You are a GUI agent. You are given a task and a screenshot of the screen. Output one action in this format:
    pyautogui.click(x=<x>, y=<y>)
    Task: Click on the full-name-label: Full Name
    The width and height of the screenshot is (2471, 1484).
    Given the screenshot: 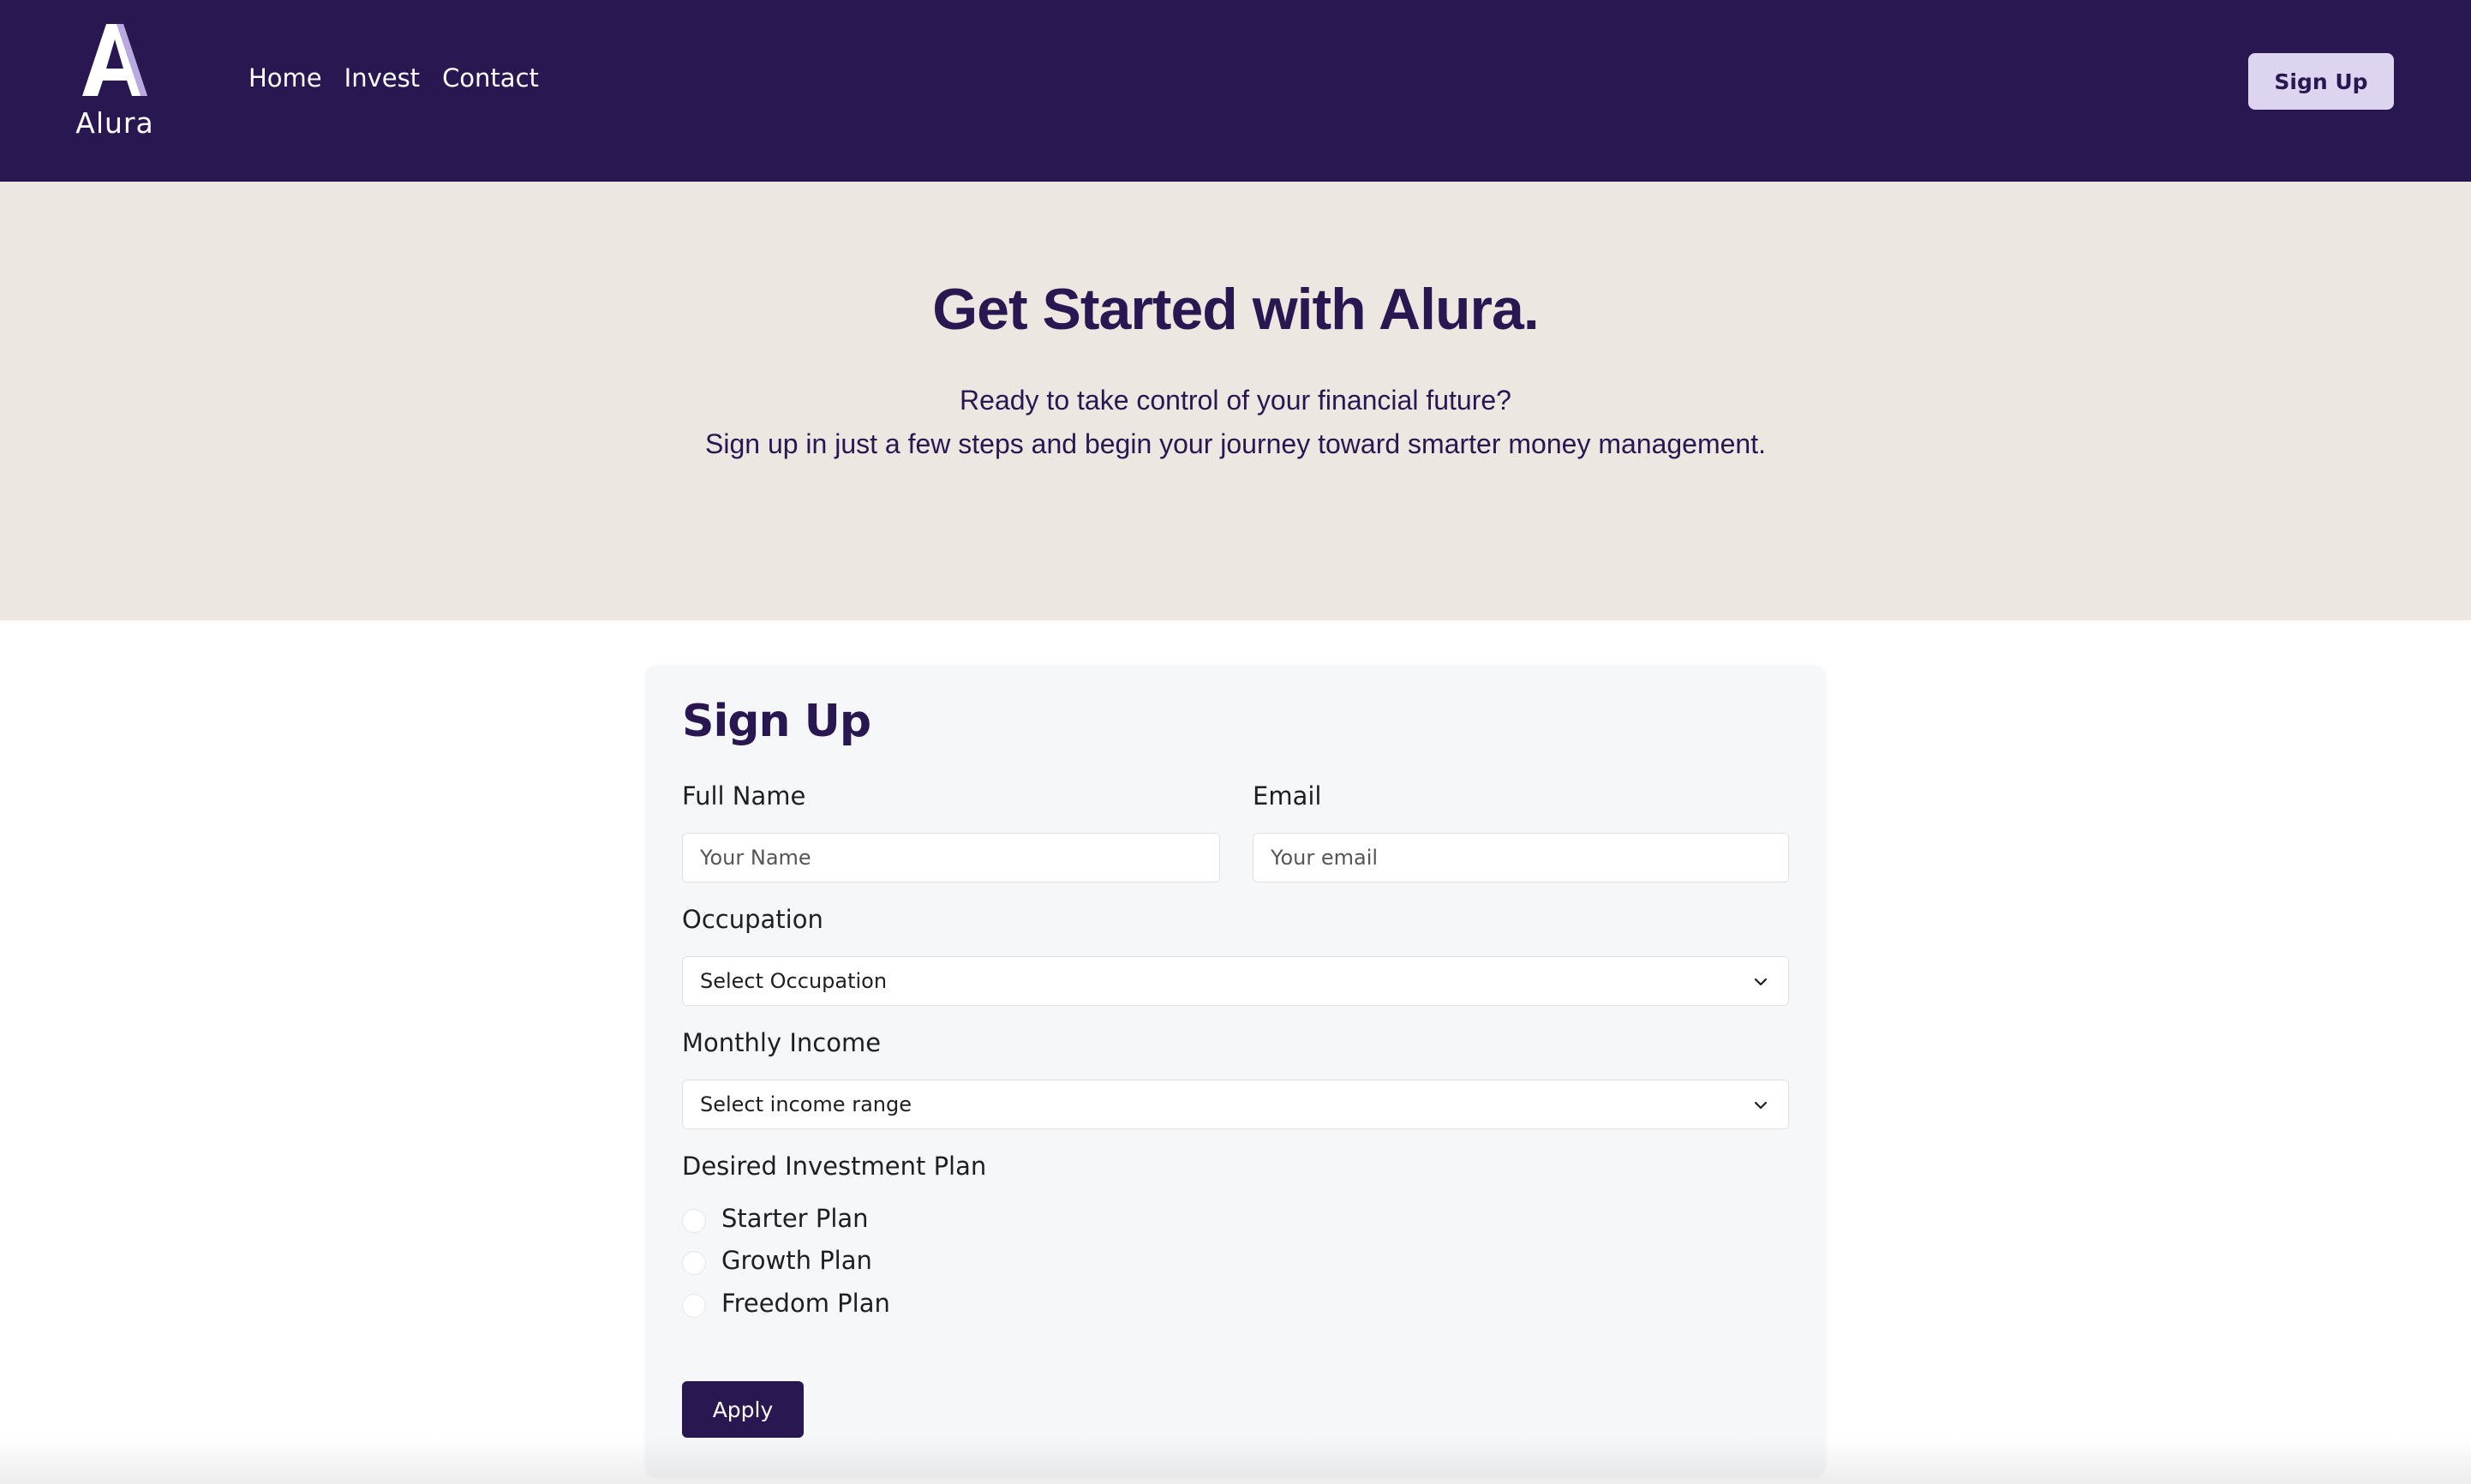 What is the action you would take?
    pyautogui.click(x=744, y=796)
    